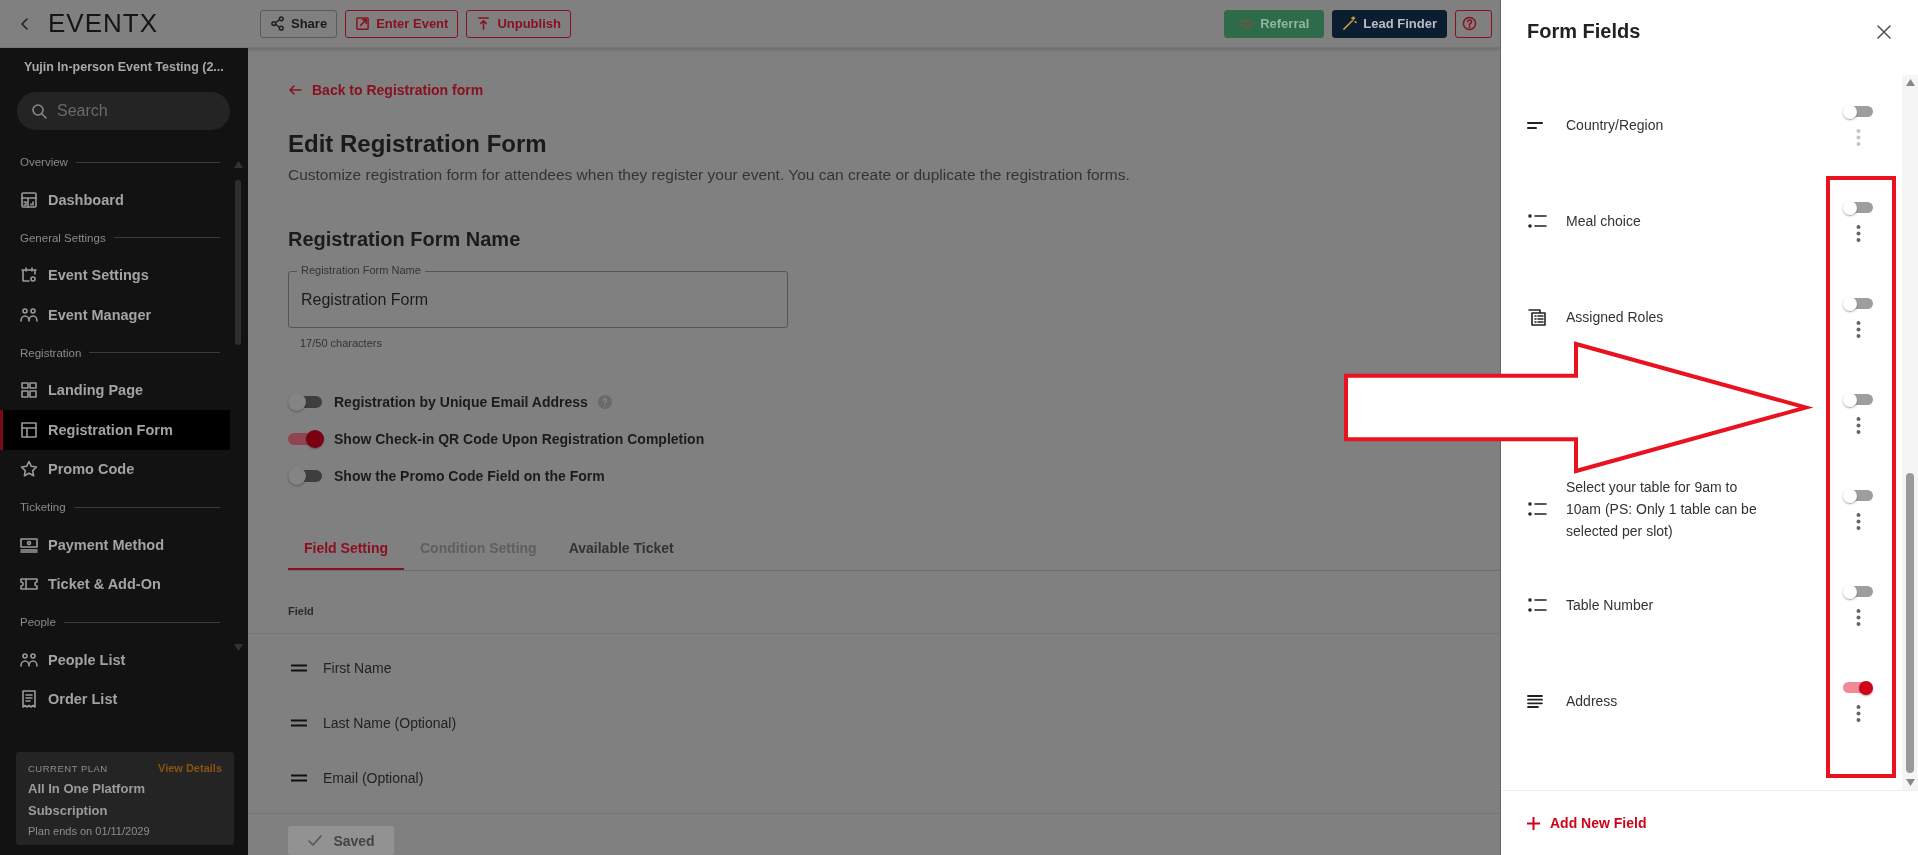 This screenshot has height=855, width=1918. Describe the element at coordinates (104, 584) in the screenshot. I see `nav-label: Ticket & Add-On` at that location.